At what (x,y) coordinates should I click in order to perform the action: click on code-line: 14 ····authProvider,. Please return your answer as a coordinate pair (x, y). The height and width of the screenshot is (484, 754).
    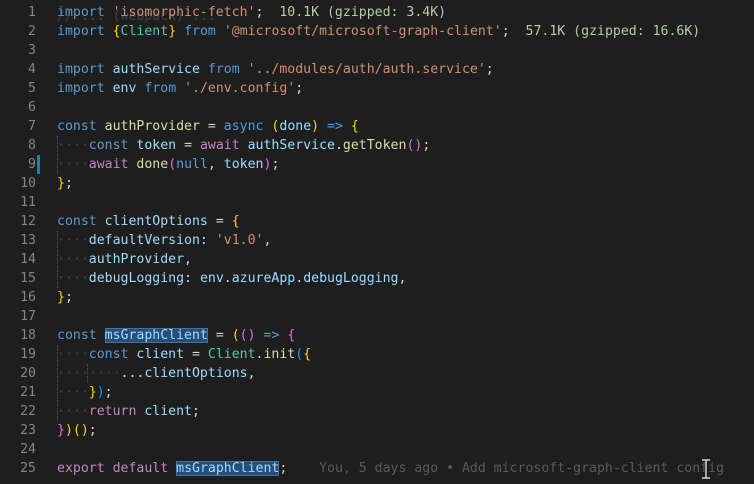
    Looking at the image, I should click on (377, 259).